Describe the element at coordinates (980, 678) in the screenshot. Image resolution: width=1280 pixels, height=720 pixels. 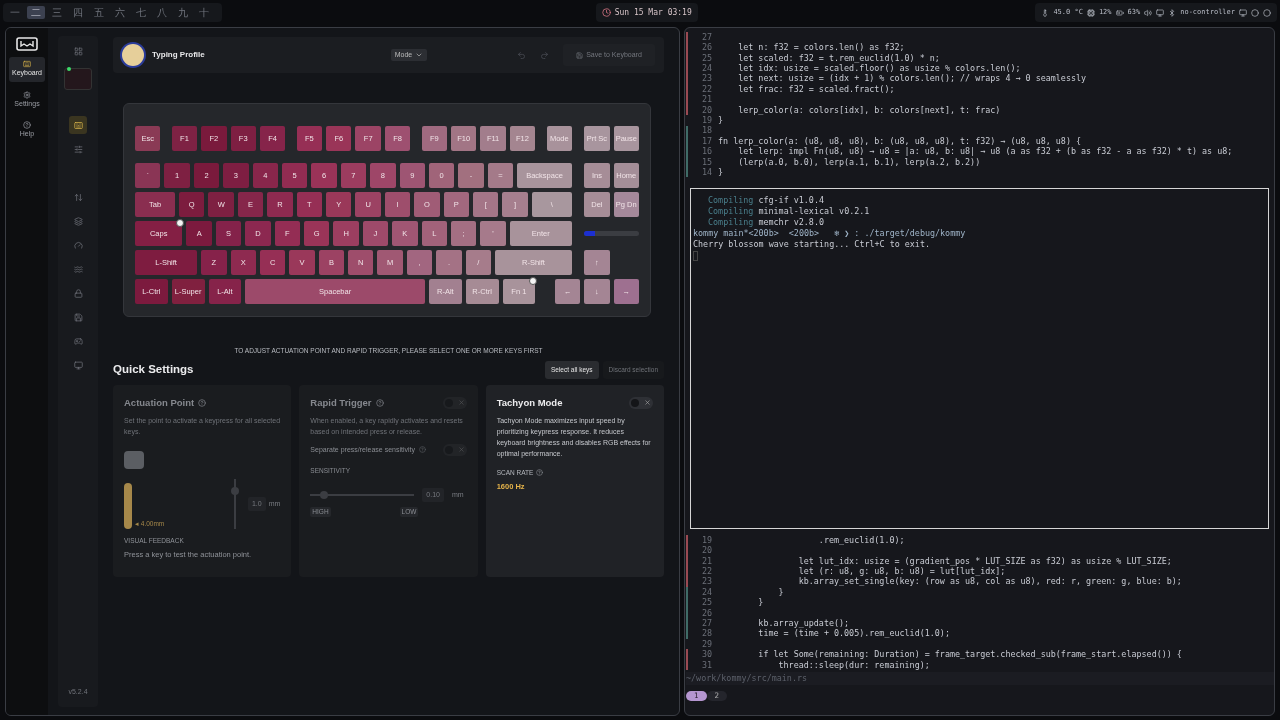
I see `file-path: ~/work/kommy/src/main.rs` at that location.